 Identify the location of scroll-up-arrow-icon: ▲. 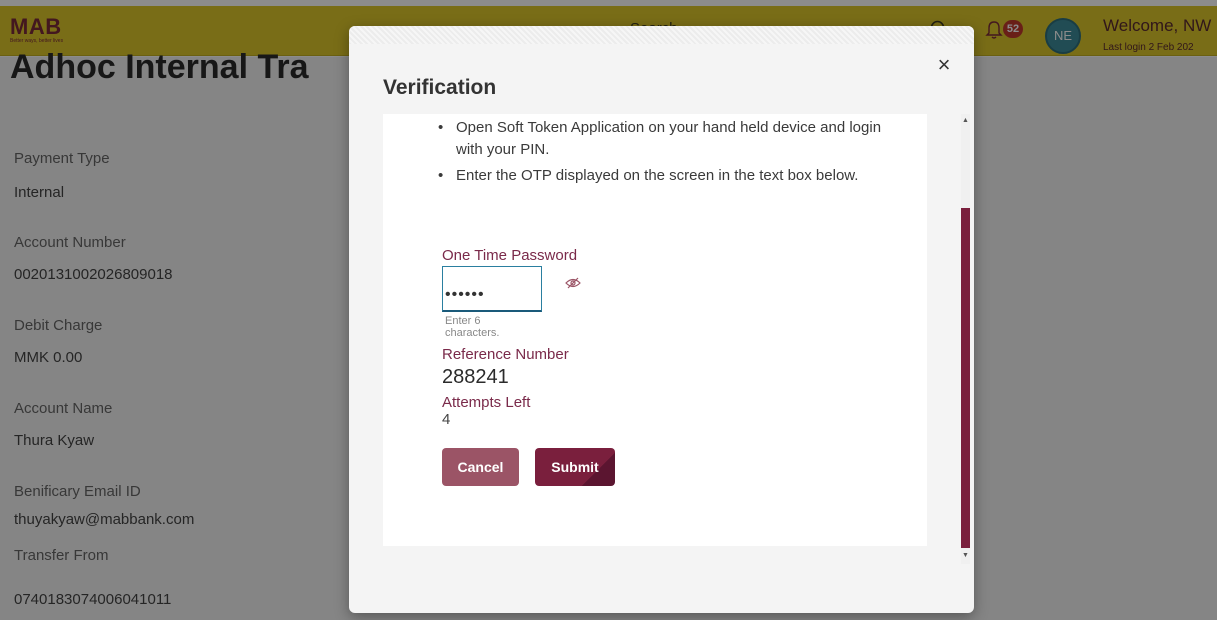
(965, 121).